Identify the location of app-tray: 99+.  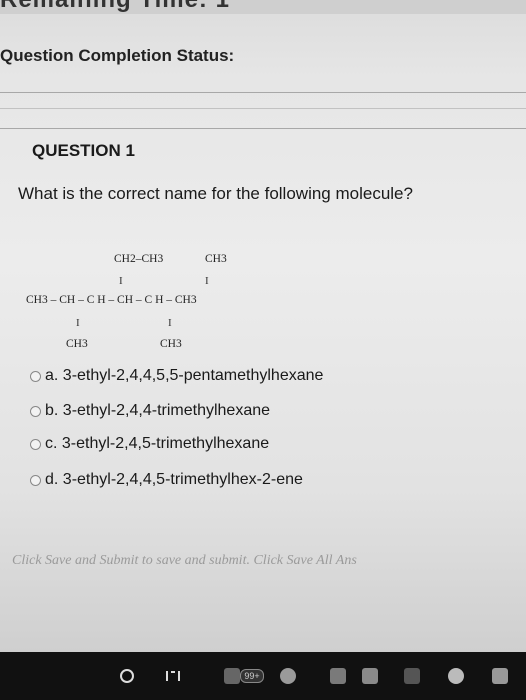
(244, 676).